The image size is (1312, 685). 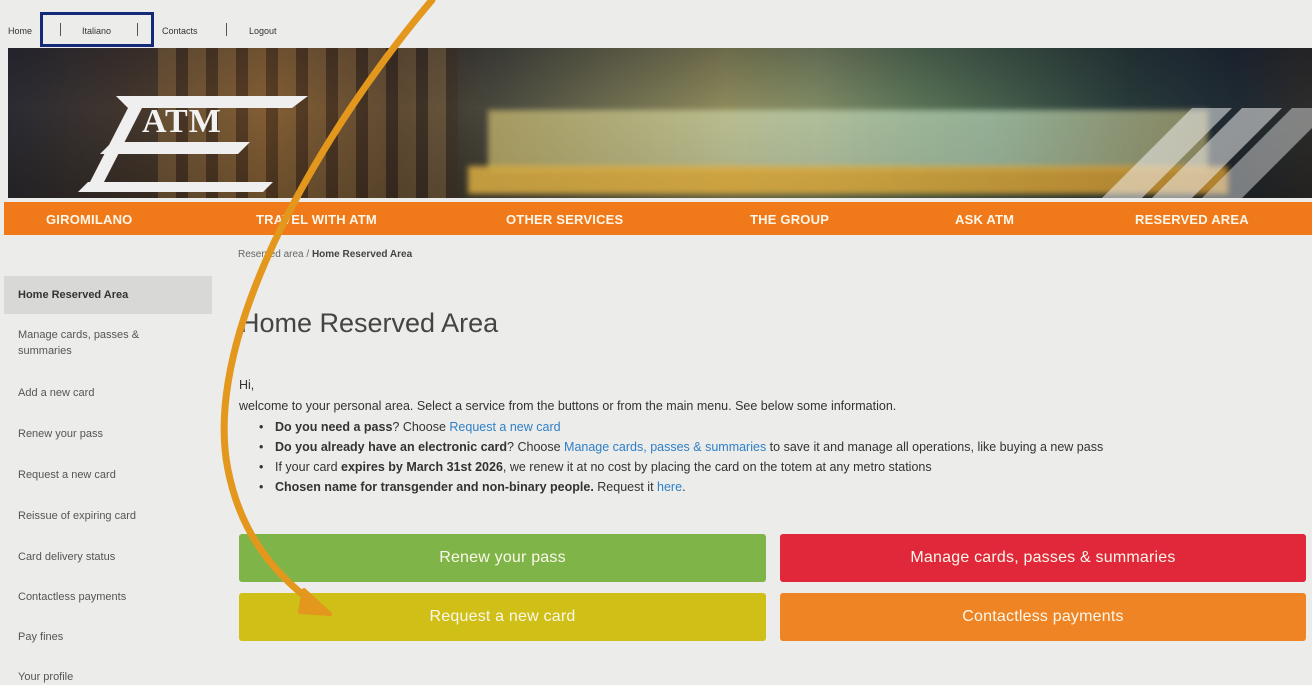 What do you see at coordinates (369, 323) in the screenshot?
I see `page-title: Home Reserved Area` at bounding box center [369, 323].